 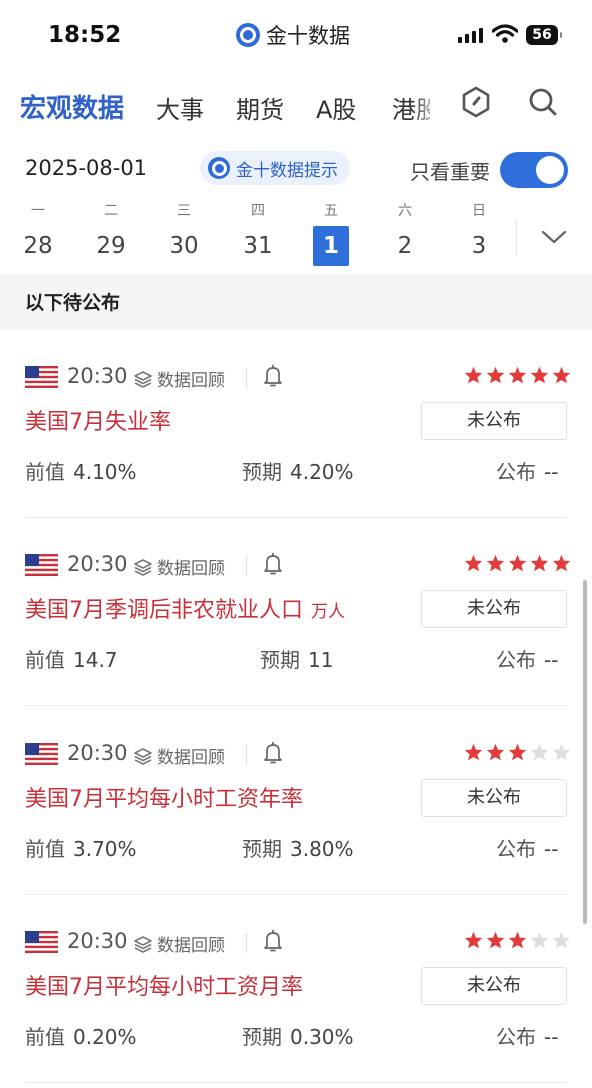 I want to click on hexagon-icon, so click(x=476, y=102).